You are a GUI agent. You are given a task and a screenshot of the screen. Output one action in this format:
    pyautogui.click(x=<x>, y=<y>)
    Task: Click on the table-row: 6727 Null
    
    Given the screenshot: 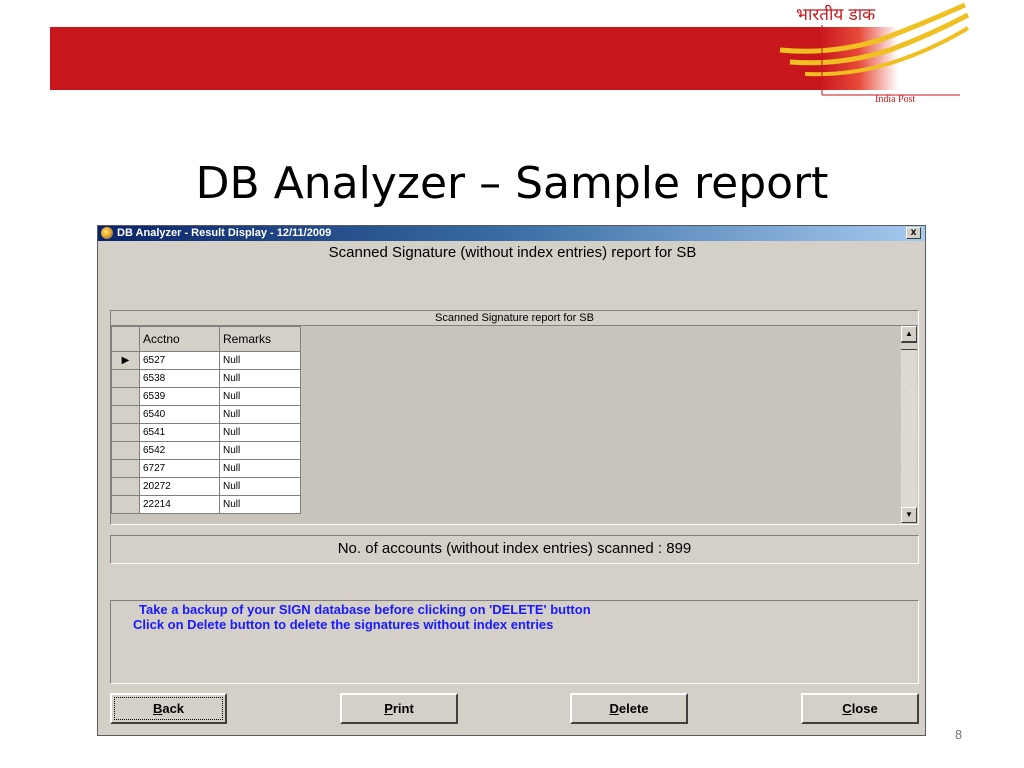 What is the action you would take?
    pyautogui.click(x=206, y=468)
    